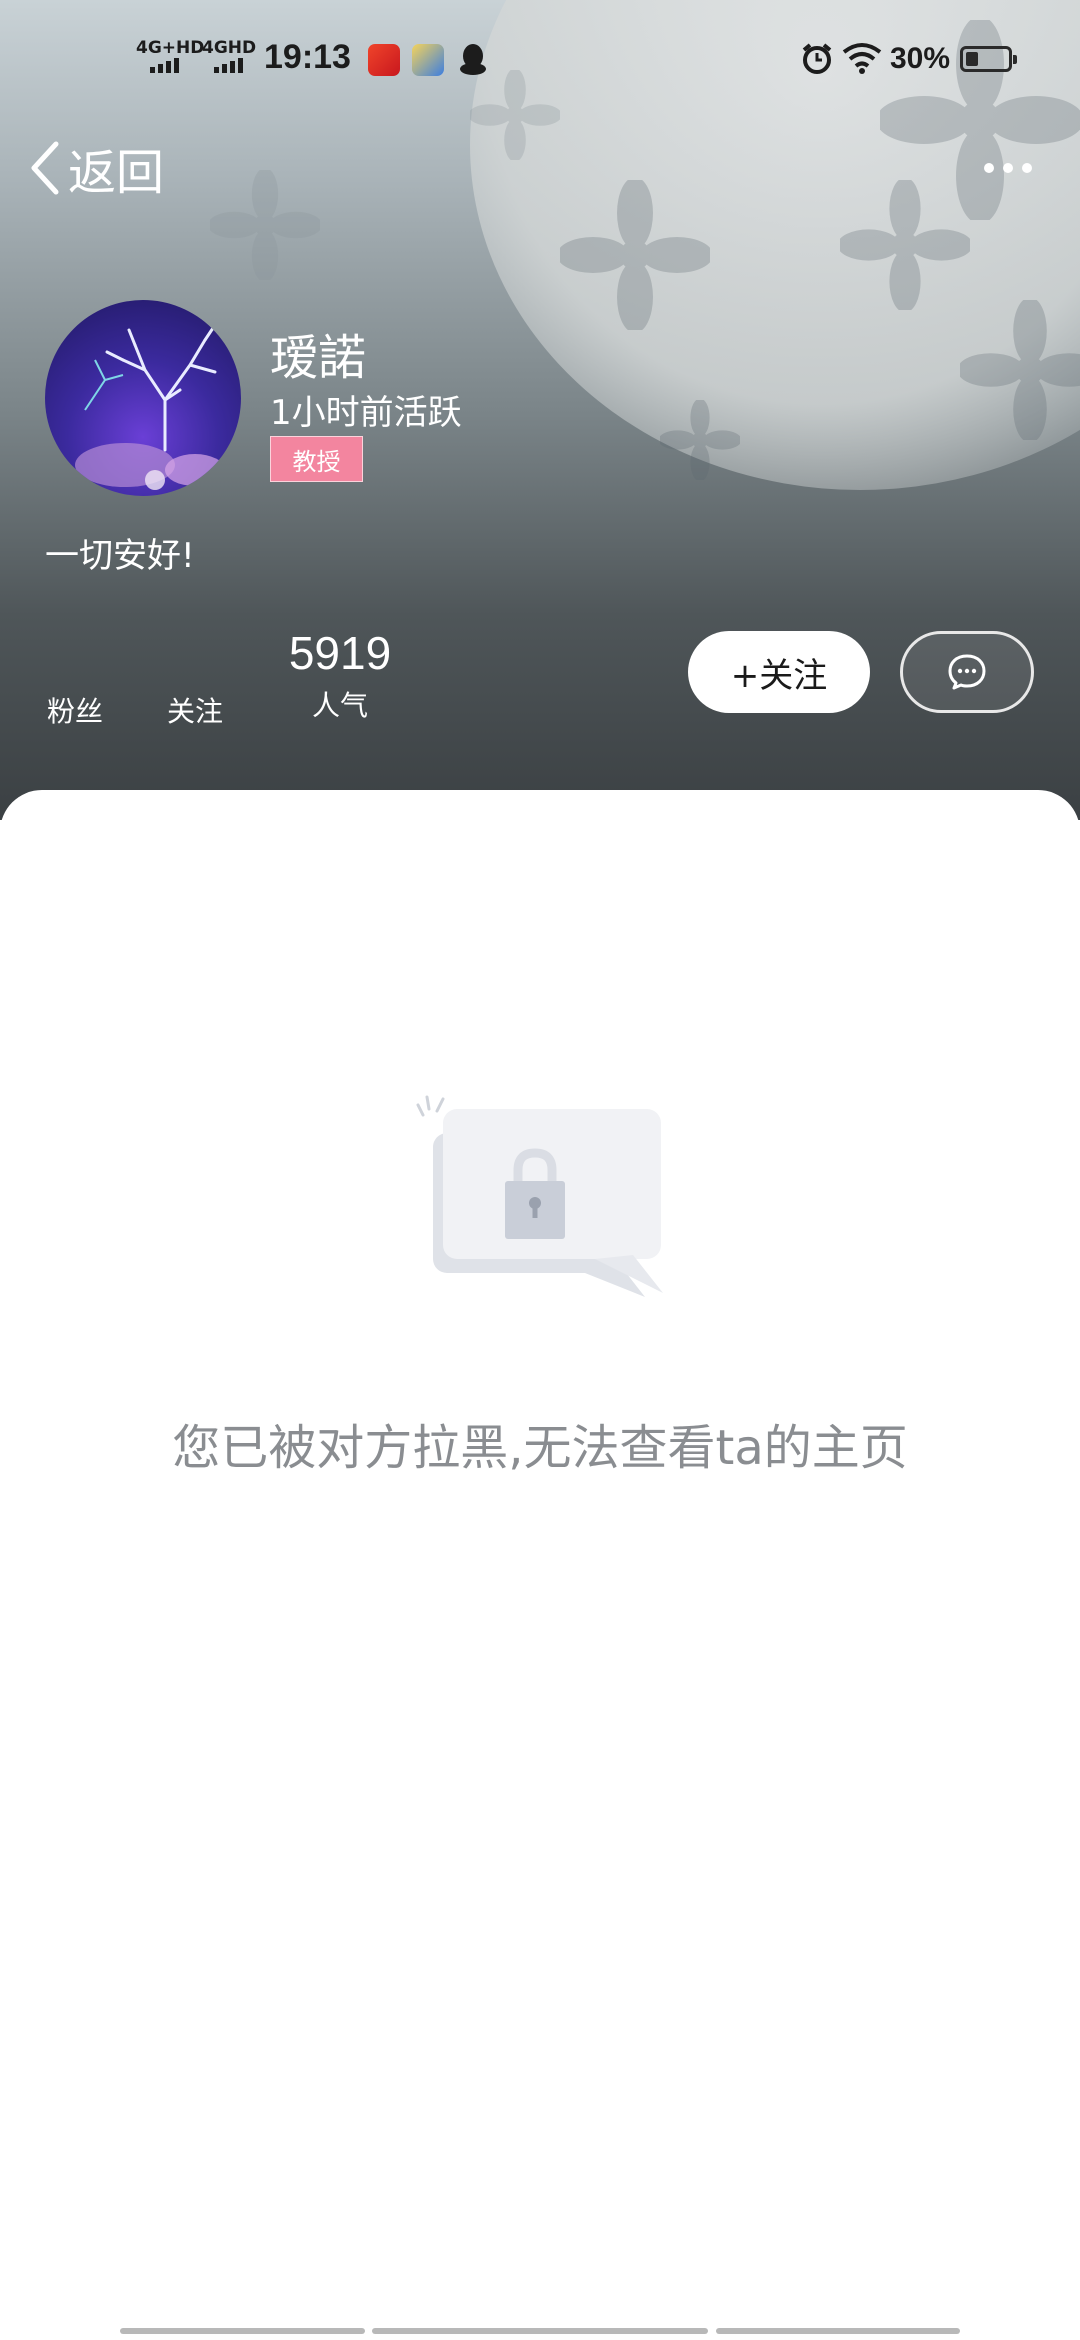 This screenshot has height=2340, width=1080. I want to click on active-status: 1小时前活跃, so click(366, 413).